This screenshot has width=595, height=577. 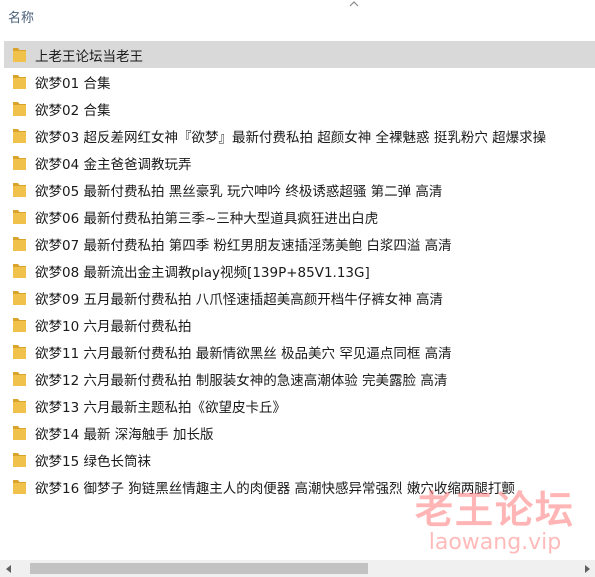 I want to click on file-list-item: 欲梦02 合集, so click(x=297, y=108).